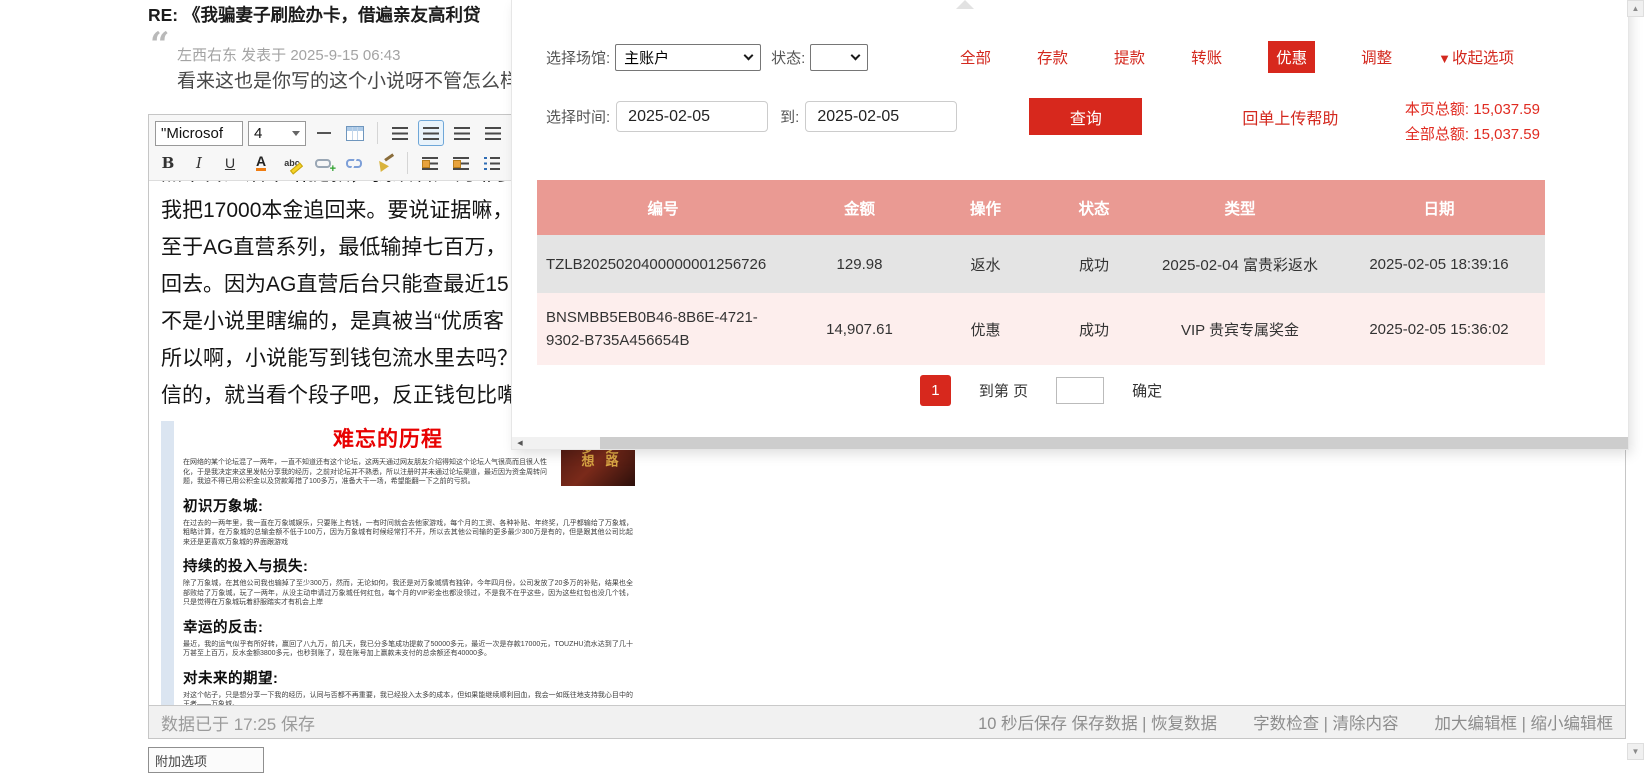 The width and height of the screenshot is (1644, 773). What do you see at coordinates (223, 506) in the screenshot?
I see `article-heading: 初识万象城:` at bounding box center [223, 506].